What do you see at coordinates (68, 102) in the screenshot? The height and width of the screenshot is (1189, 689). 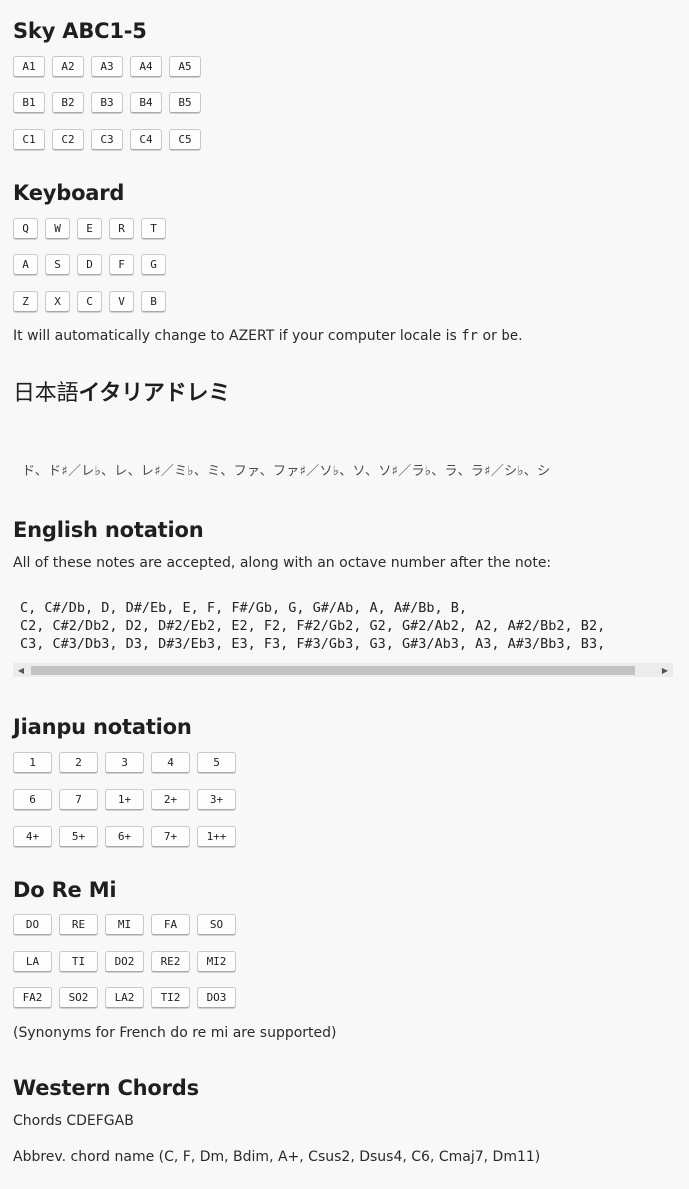 I see `key-button: B2` at bounding box center [68, 102].